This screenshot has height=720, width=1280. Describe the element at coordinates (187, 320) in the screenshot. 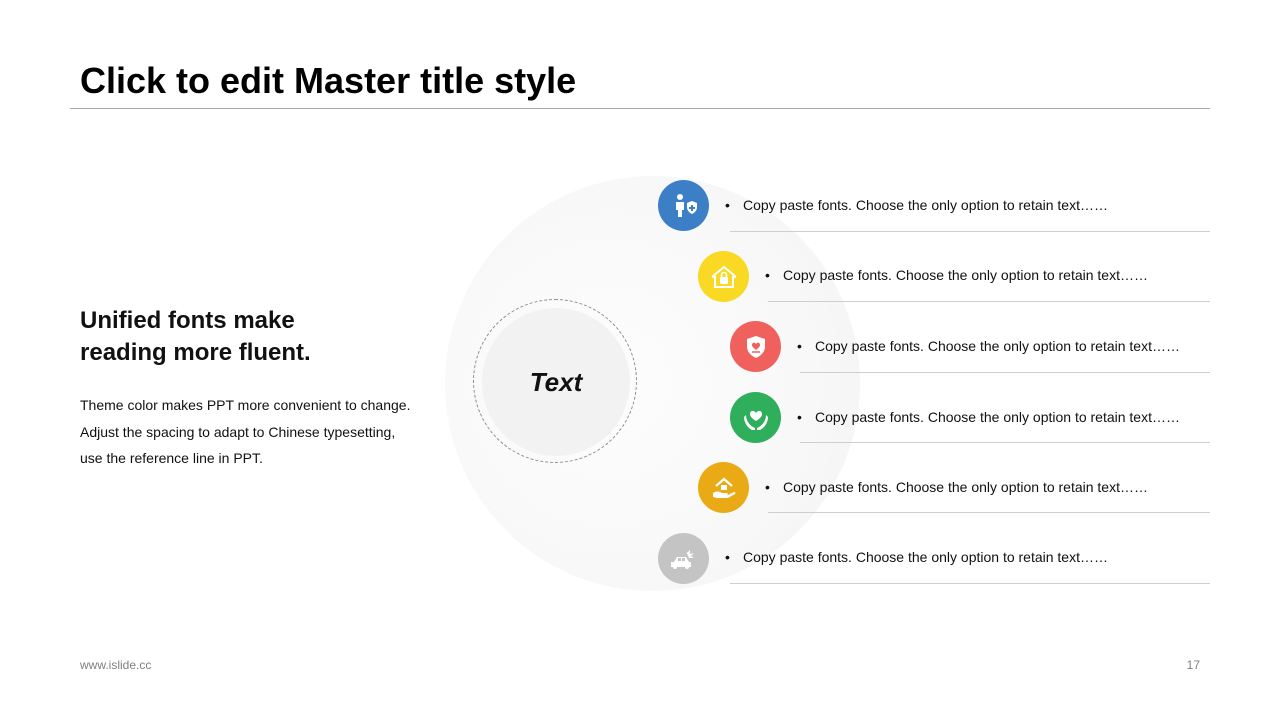

I see `heading-line: Unified fonts make` at that location.